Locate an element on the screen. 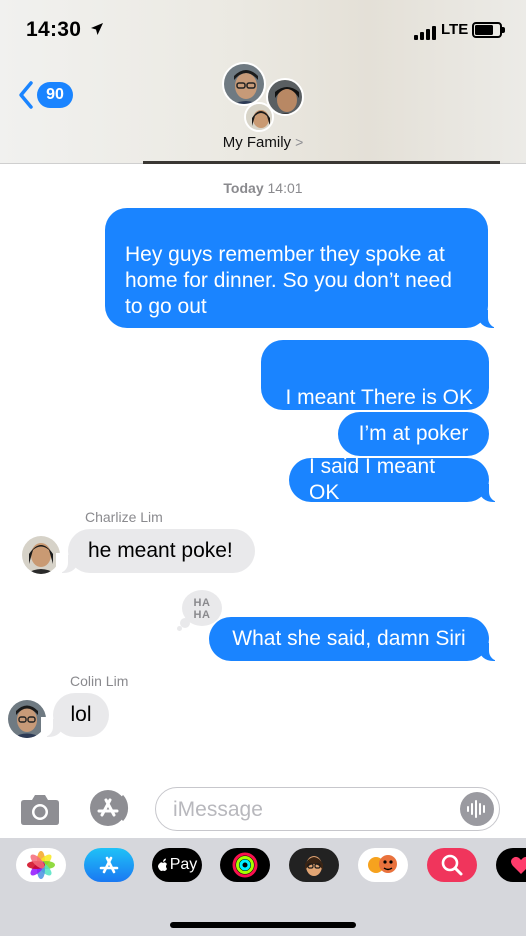 This screenshot has width=526, height=936. message-text: lol is located at coordinates (81, 714).